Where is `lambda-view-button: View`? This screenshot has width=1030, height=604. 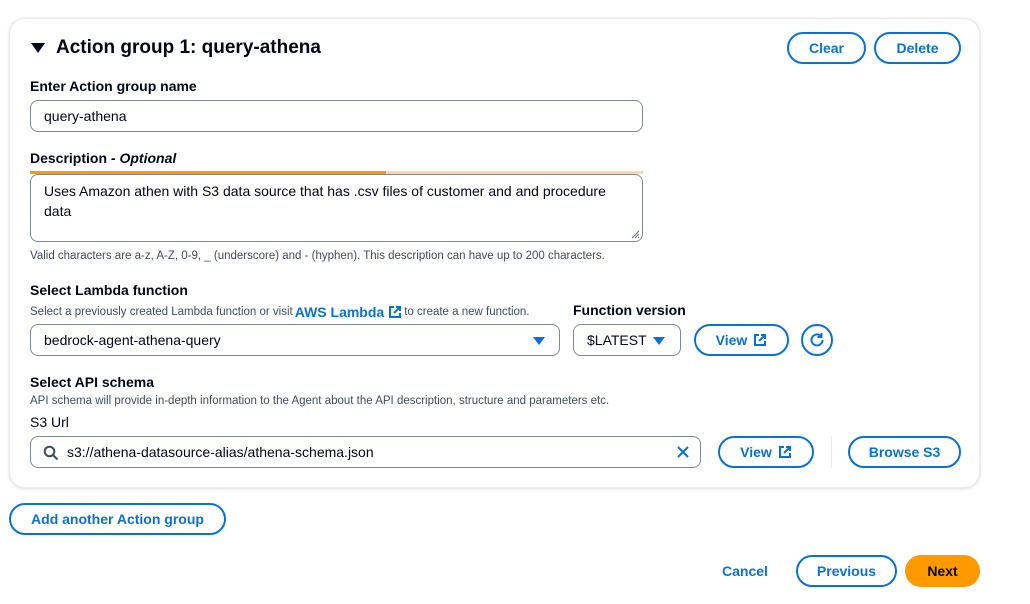
lambda-view-button: View is located at coordinates (741, 340).